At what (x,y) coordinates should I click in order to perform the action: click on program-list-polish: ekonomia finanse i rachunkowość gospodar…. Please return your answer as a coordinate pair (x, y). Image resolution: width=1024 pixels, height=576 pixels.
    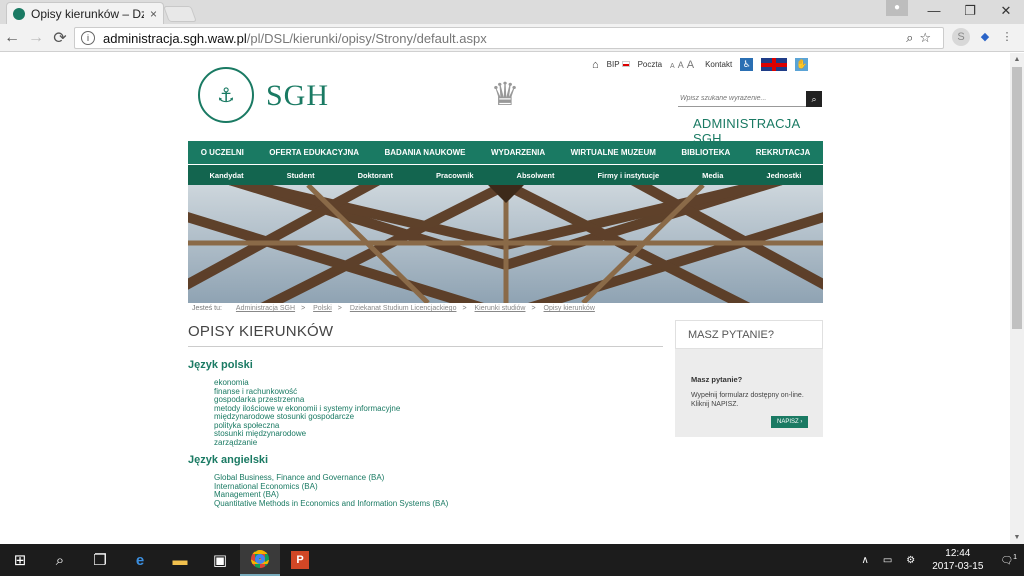
    Looking at the image, I should click on (307, 413).